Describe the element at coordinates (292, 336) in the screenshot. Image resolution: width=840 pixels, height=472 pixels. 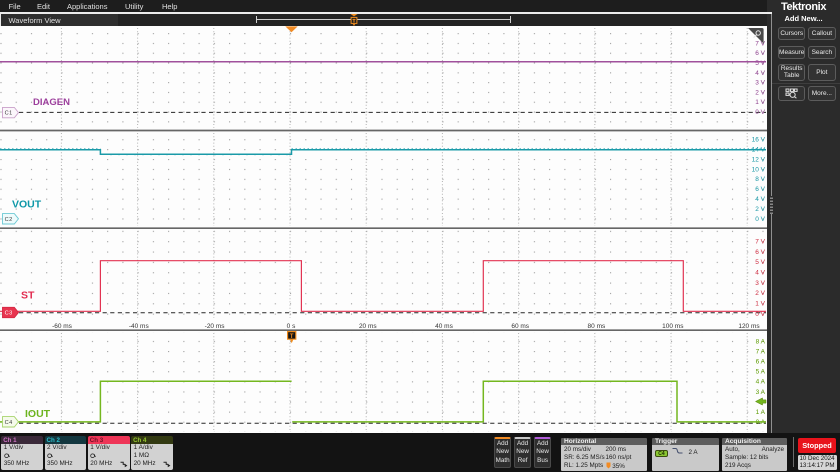
I see `svg-text: T` at that location.